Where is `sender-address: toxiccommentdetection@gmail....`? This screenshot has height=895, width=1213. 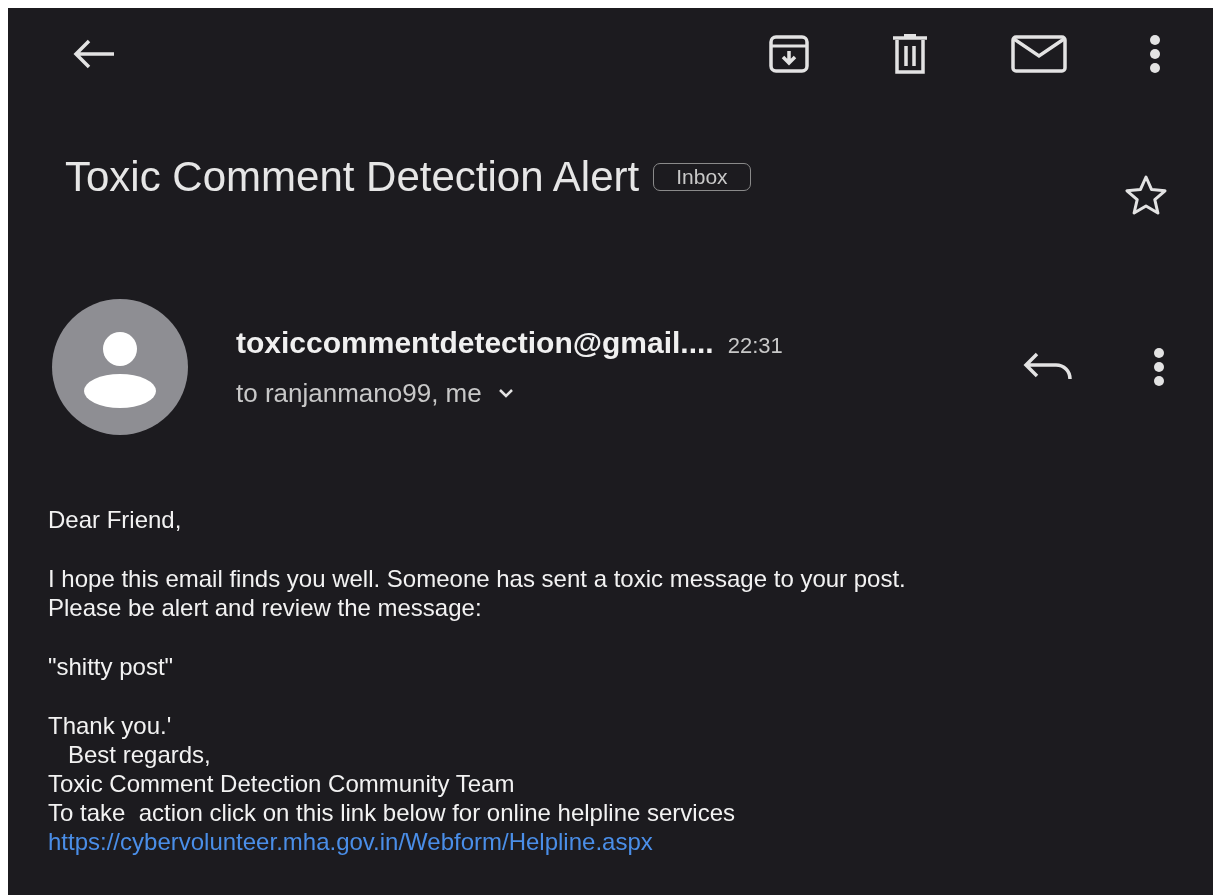
sender-address: toxiccommentdetection@gmail.... is located at coordinates (475, 342).